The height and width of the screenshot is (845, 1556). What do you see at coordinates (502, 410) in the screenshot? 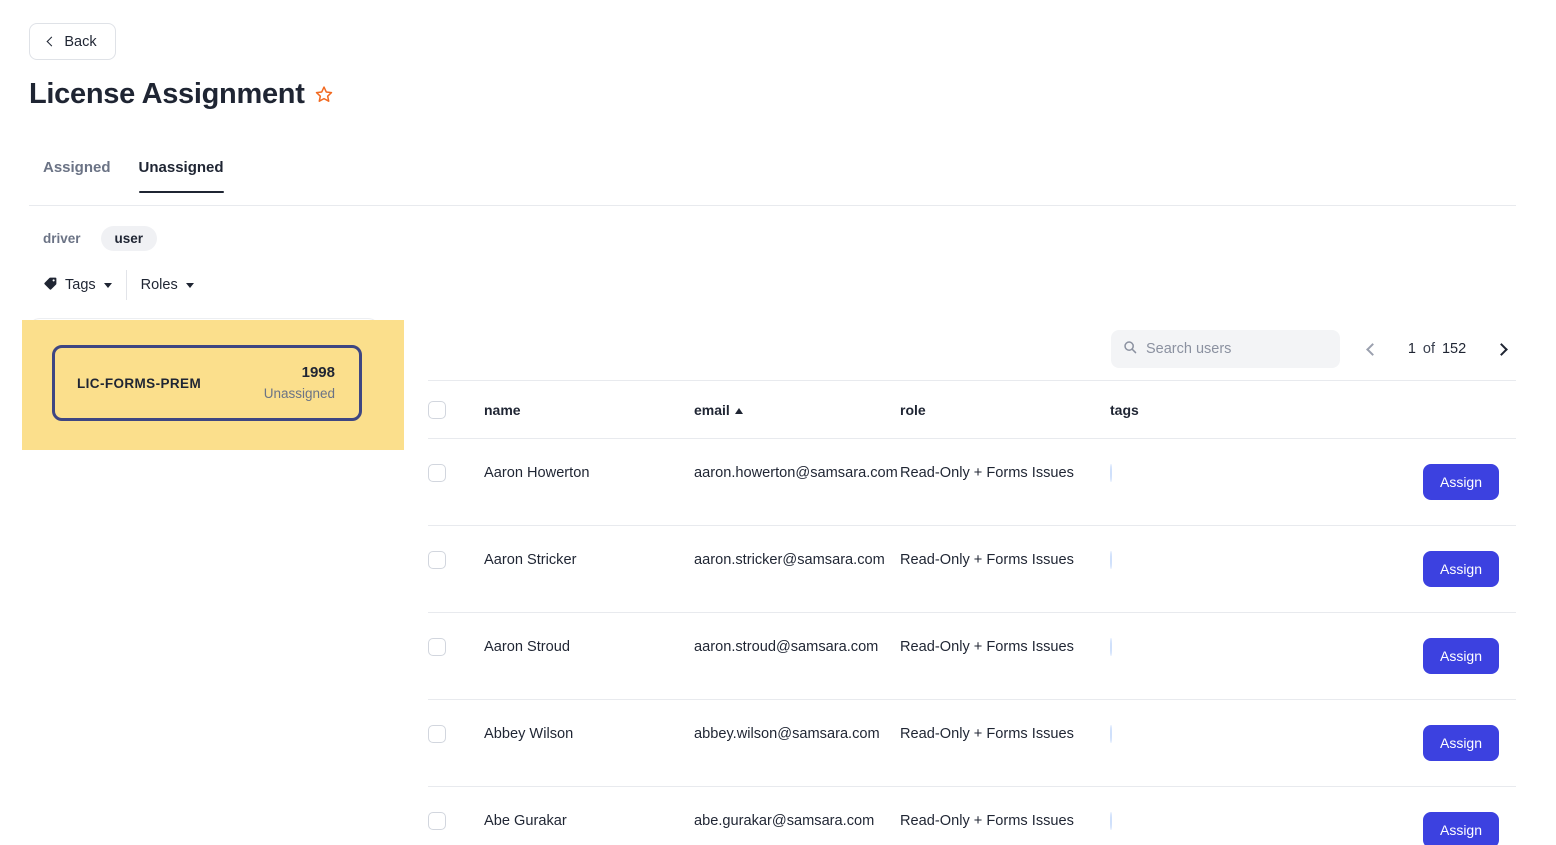
I see `column-header-name-label: name` at bounding box center [502, 410].